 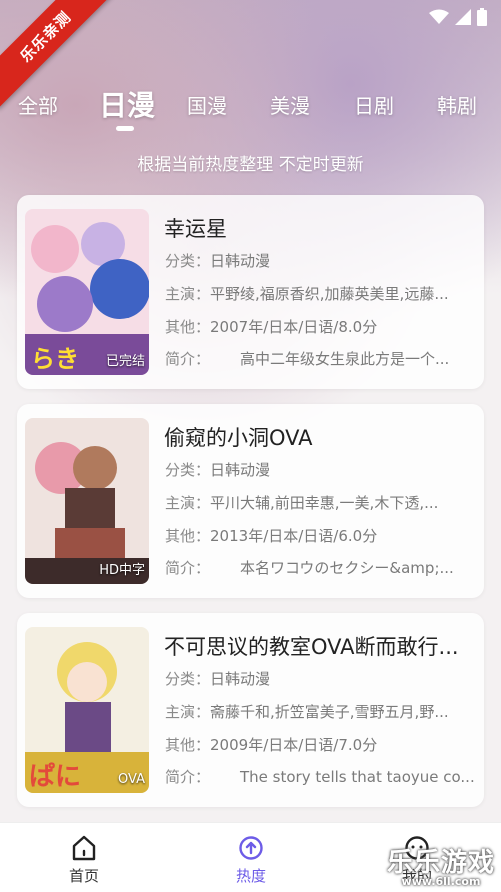 What do you see at coordinates (83, 876) in the screenshot?
I see `nav-home-label: 首页` at bounding box center [83, 876].